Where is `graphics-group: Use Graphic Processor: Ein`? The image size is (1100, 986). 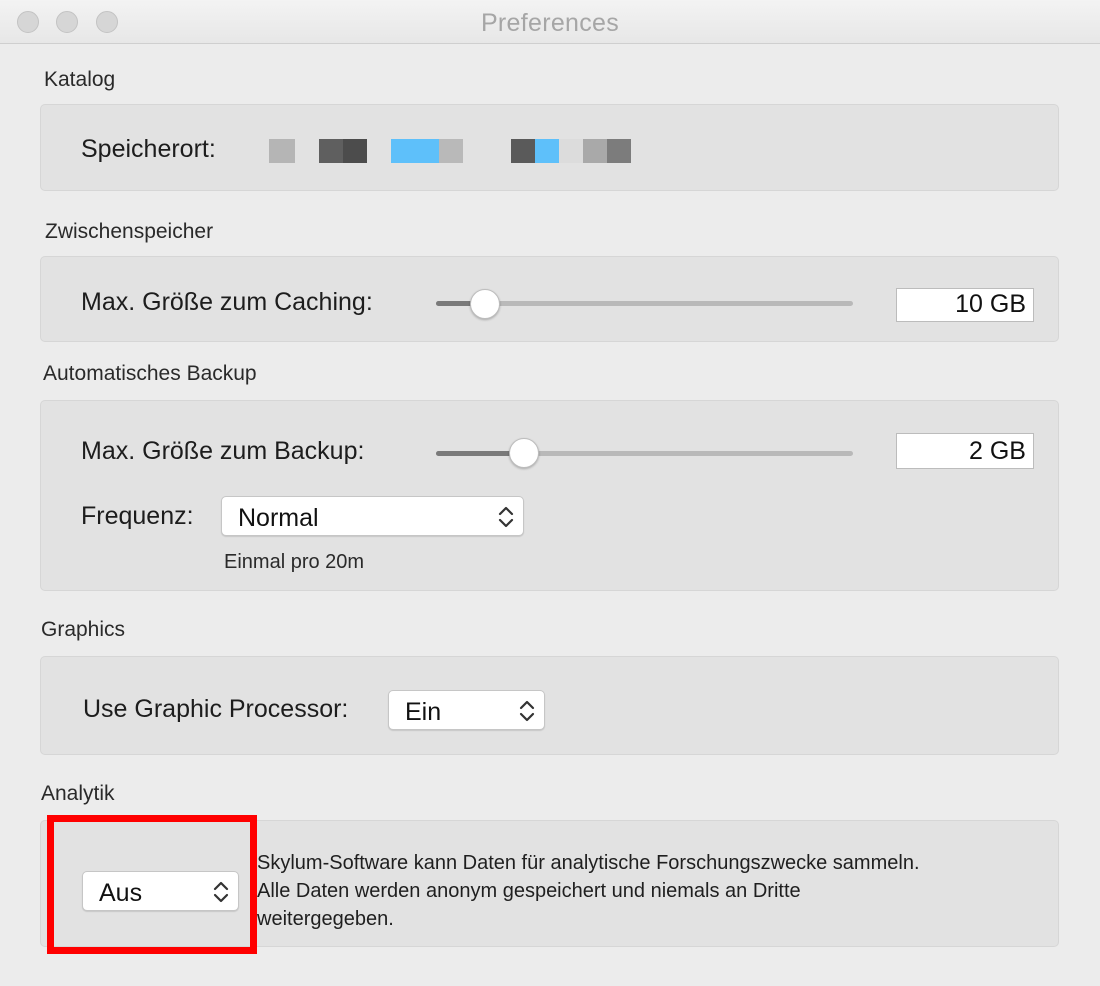 graphics-group: Use Graphic Processor: Ein is located at coordinates (549, 705).